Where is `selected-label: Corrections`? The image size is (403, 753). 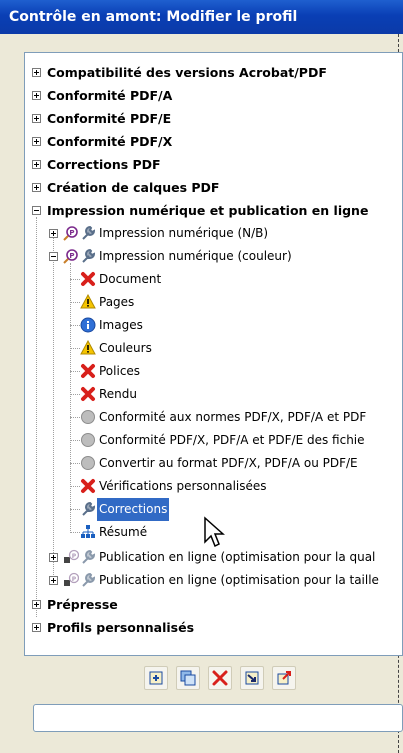
selected-label: Corrections is located at coordinates (133, 509).